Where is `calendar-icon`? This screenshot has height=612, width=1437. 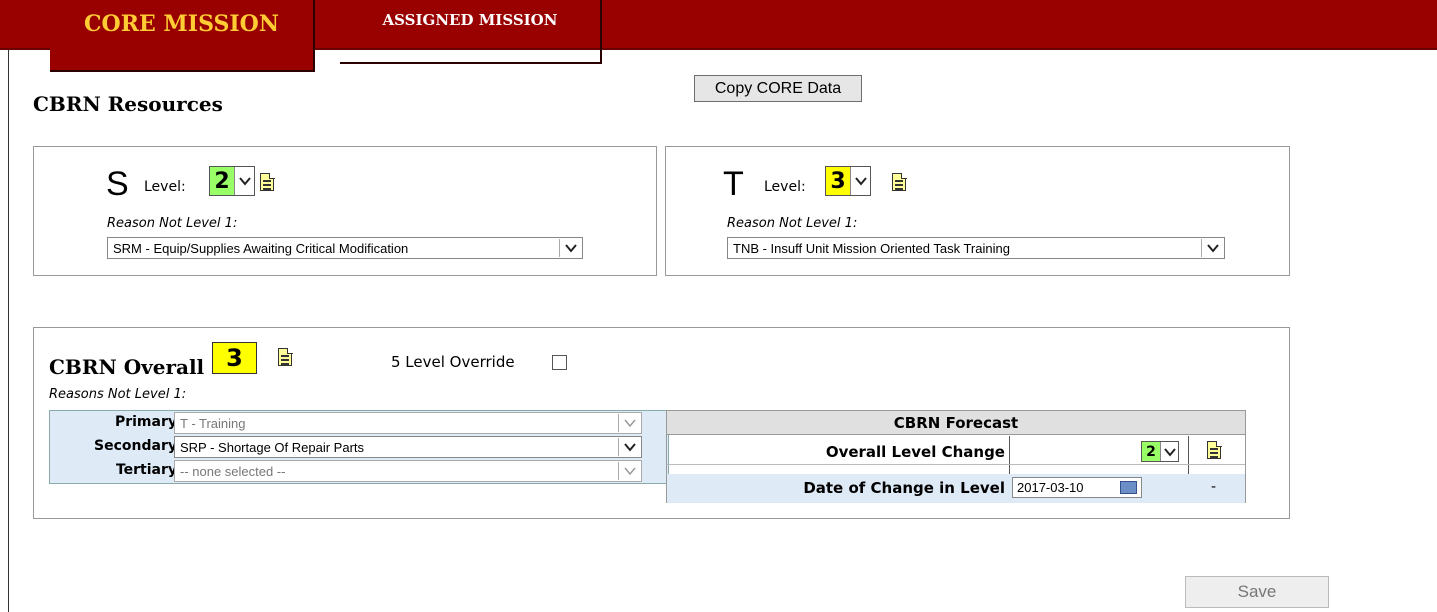 calendar-icon is located at coordinates (1128, 487).